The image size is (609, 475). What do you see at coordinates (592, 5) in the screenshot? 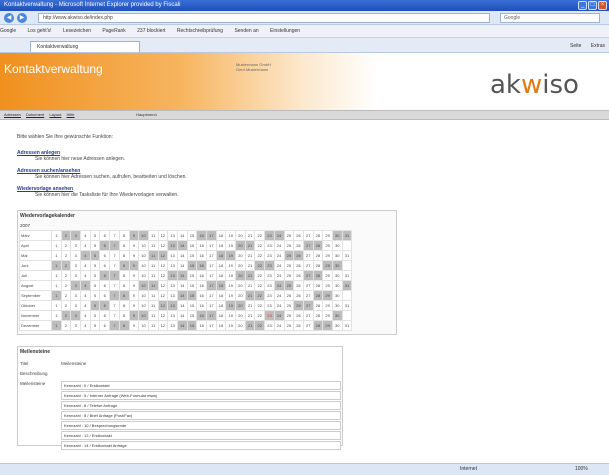
I see `maximize-button: □` at bounding box center [592, 5].